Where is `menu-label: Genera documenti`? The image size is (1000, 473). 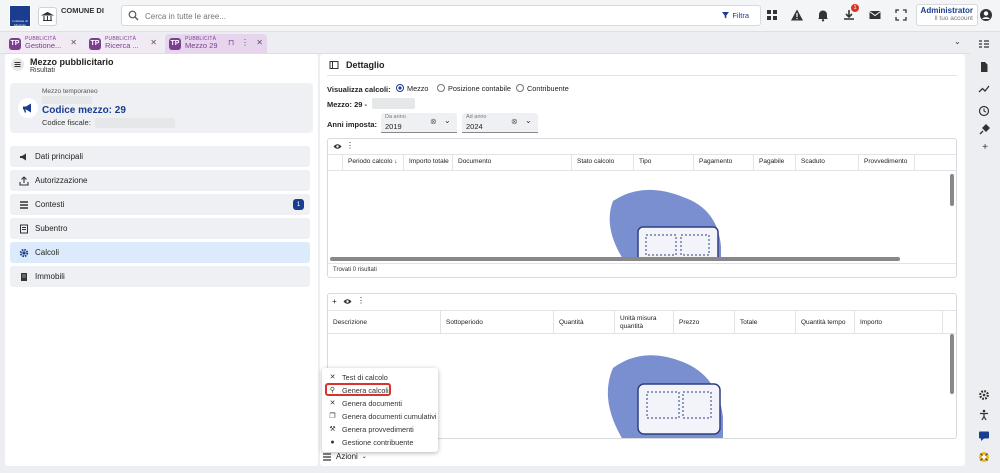 menu-label: Genera documenti is located at coordinates (372, 403).